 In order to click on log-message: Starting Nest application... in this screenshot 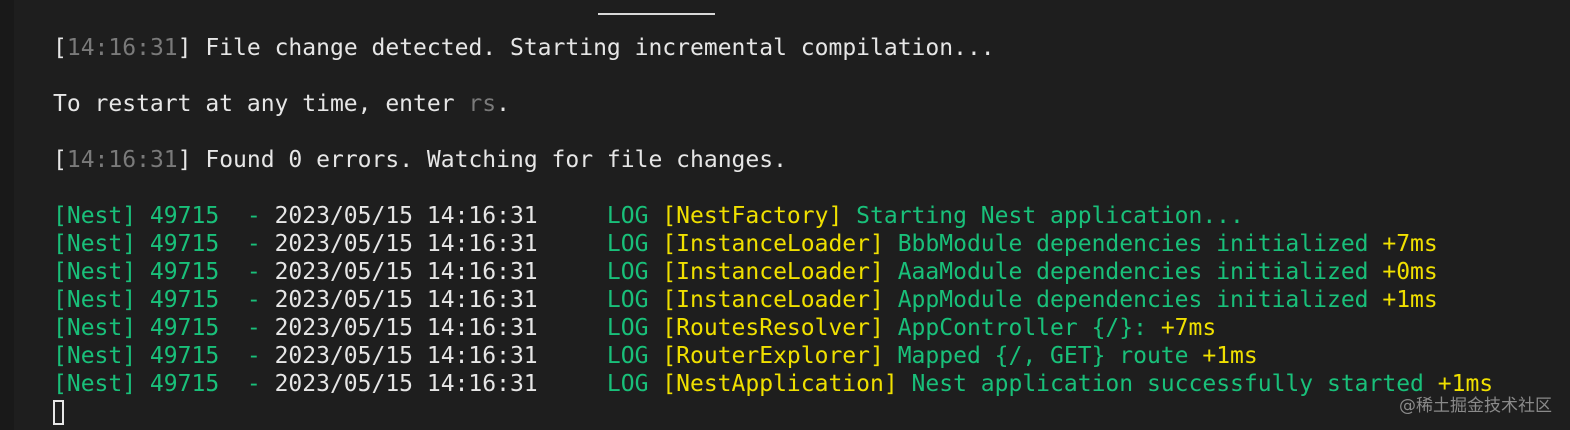, I will do `click(1043, 216)`.